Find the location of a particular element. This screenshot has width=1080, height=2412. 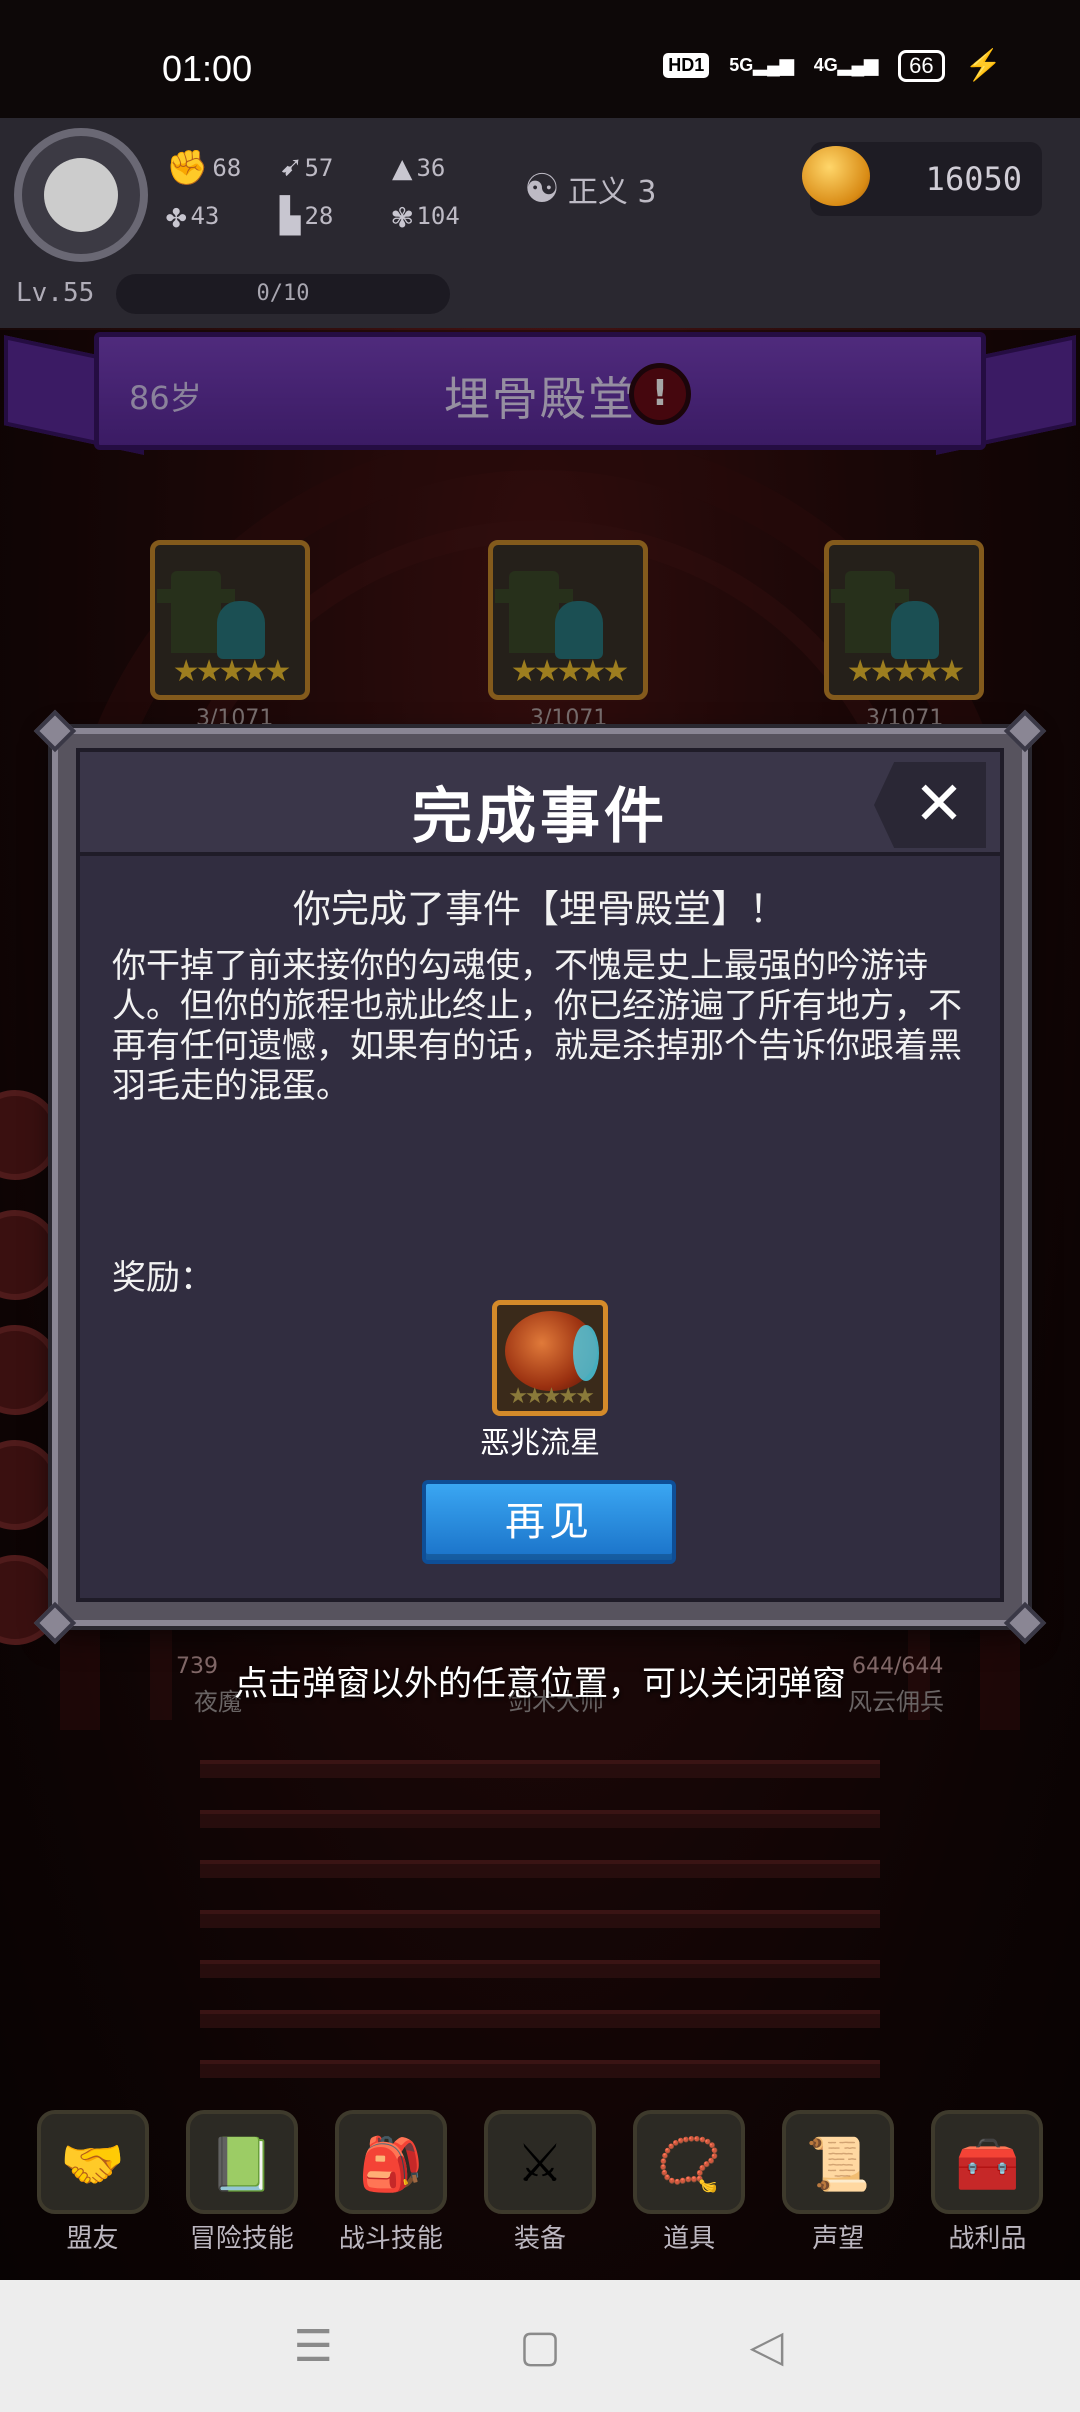

home-icon: ▢ is located at coordinates (540, 2346).